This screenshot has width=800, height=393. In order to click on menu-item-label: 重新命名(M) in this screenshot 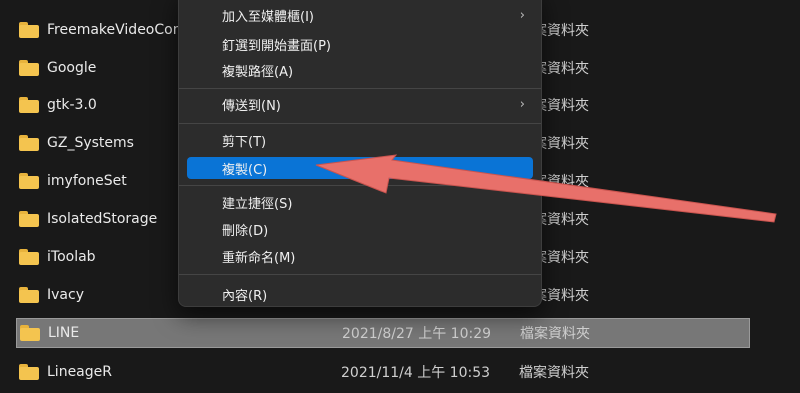, I will do `click(259, 258)`.